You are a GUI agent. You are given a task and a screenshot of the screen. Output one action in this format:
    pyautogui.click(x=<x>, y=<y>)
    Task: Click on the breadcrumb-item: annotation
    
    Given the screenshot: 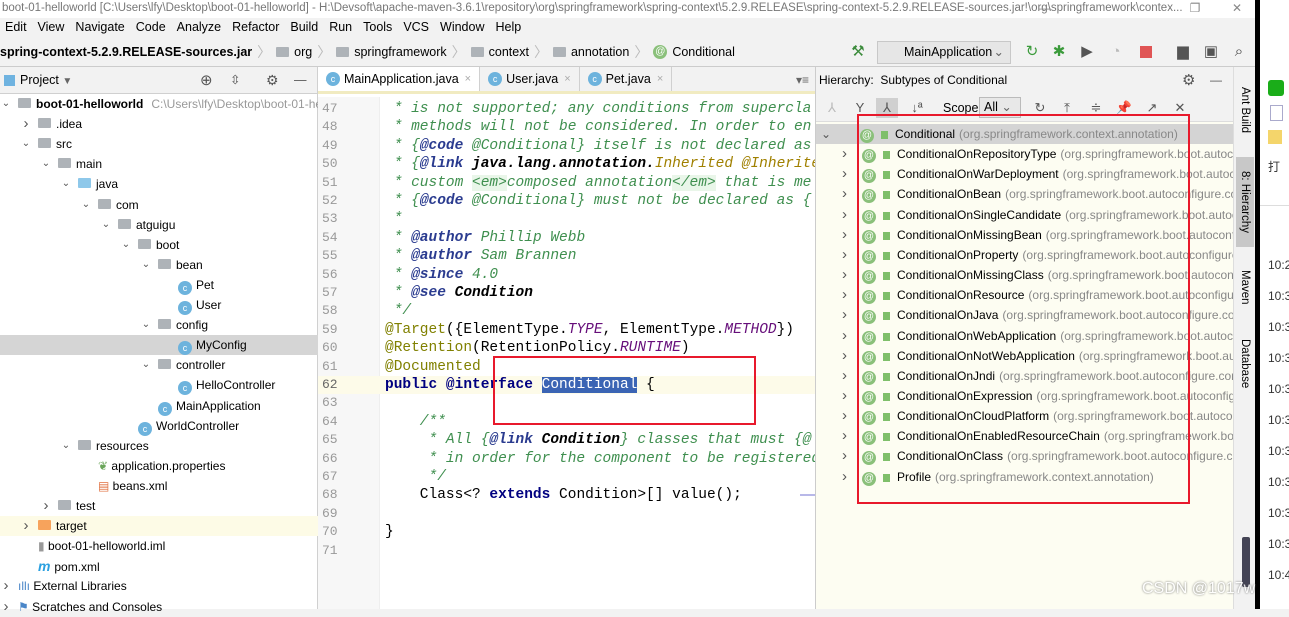 What is the action you would take?
    pyautogui.click(x=590, y=52)
    